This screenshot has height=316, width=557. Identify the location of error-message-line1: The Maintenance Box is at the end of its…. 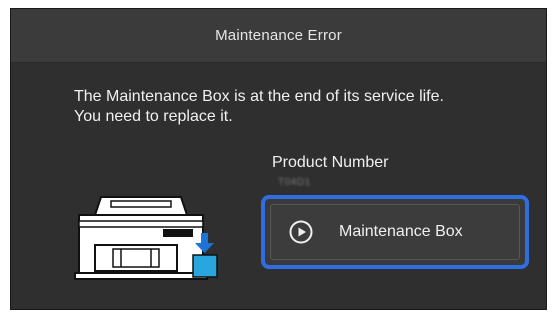
(259, 96).